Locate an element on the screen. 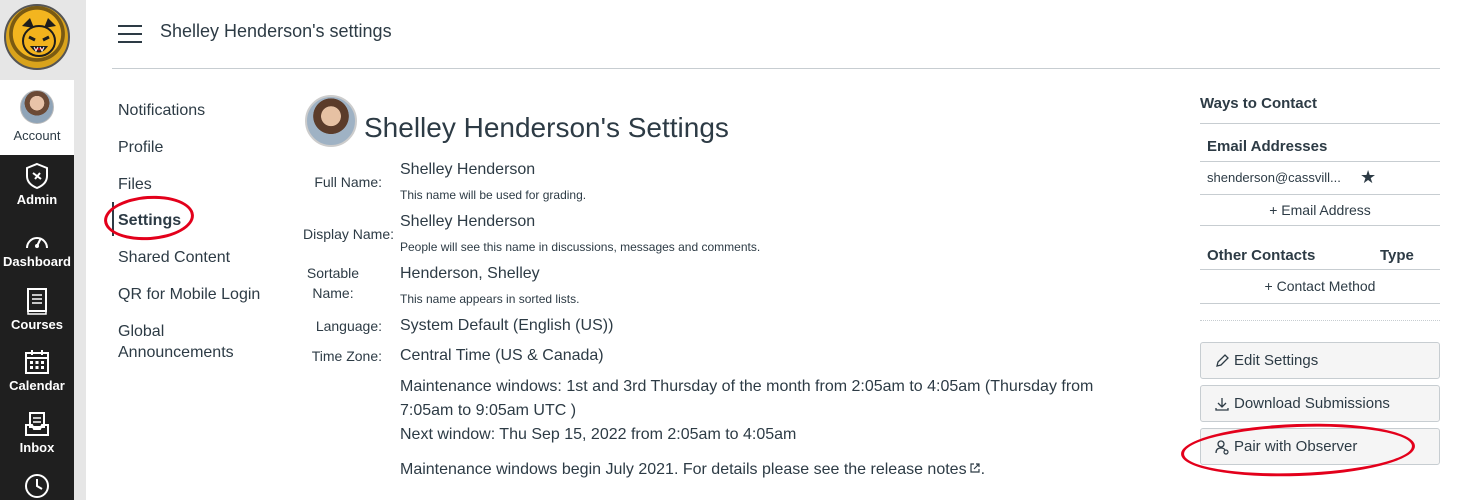  download-submissions-button: Download Submissions is located at coordinates (1320, 403).